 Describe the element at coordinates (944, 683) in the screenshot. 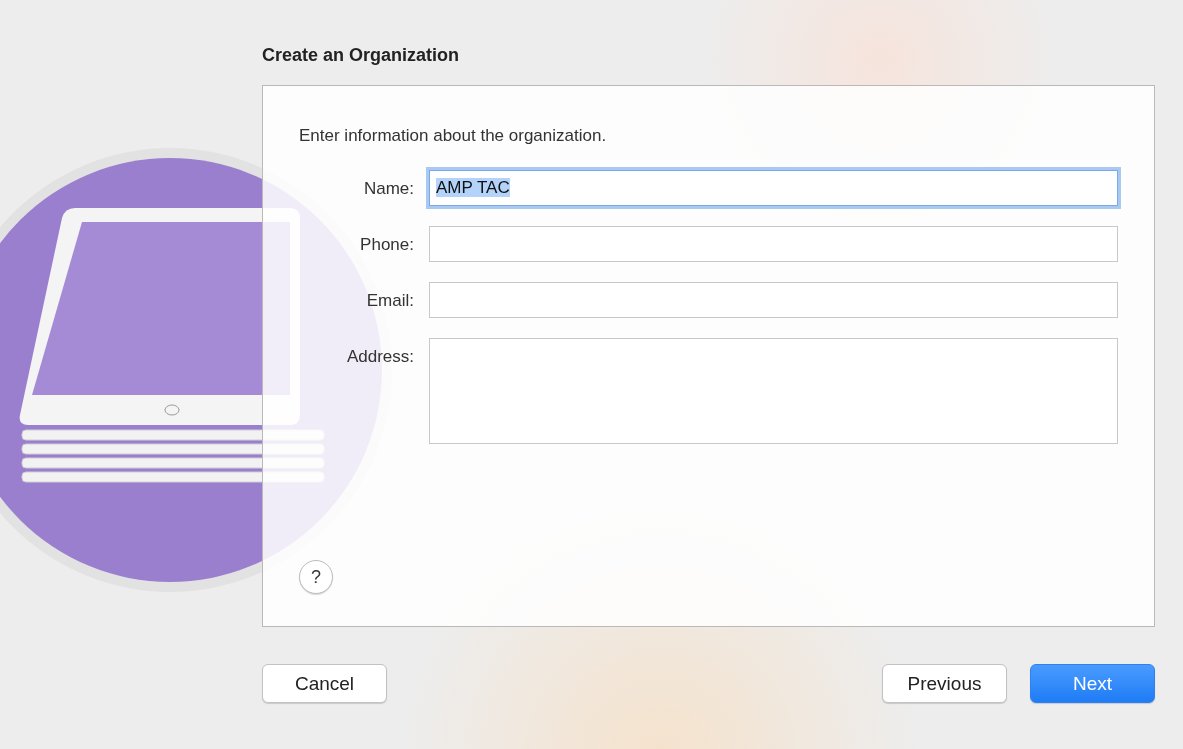

I see `button: Previous` at that location.